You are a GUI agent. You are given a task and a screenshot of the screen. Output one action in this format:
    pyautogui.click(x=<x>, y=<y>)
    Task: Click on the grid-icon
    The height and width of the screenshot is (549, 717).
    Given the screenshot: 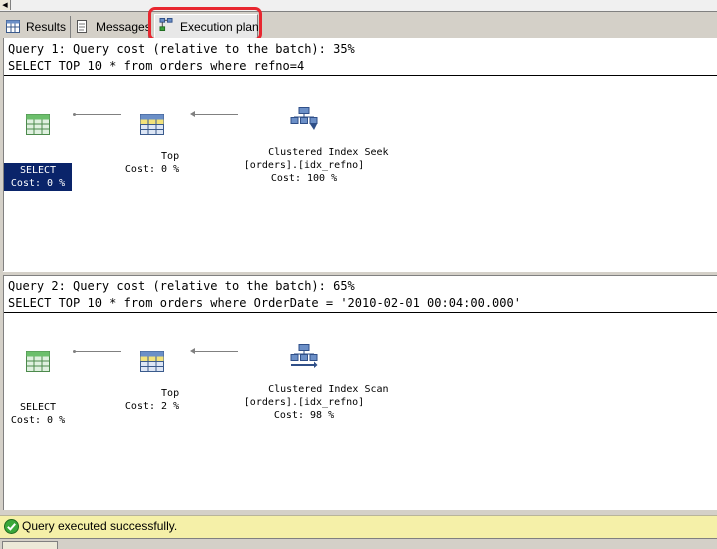 What is the action you would take?
    pyautogui.click(x=13, y=26)
    